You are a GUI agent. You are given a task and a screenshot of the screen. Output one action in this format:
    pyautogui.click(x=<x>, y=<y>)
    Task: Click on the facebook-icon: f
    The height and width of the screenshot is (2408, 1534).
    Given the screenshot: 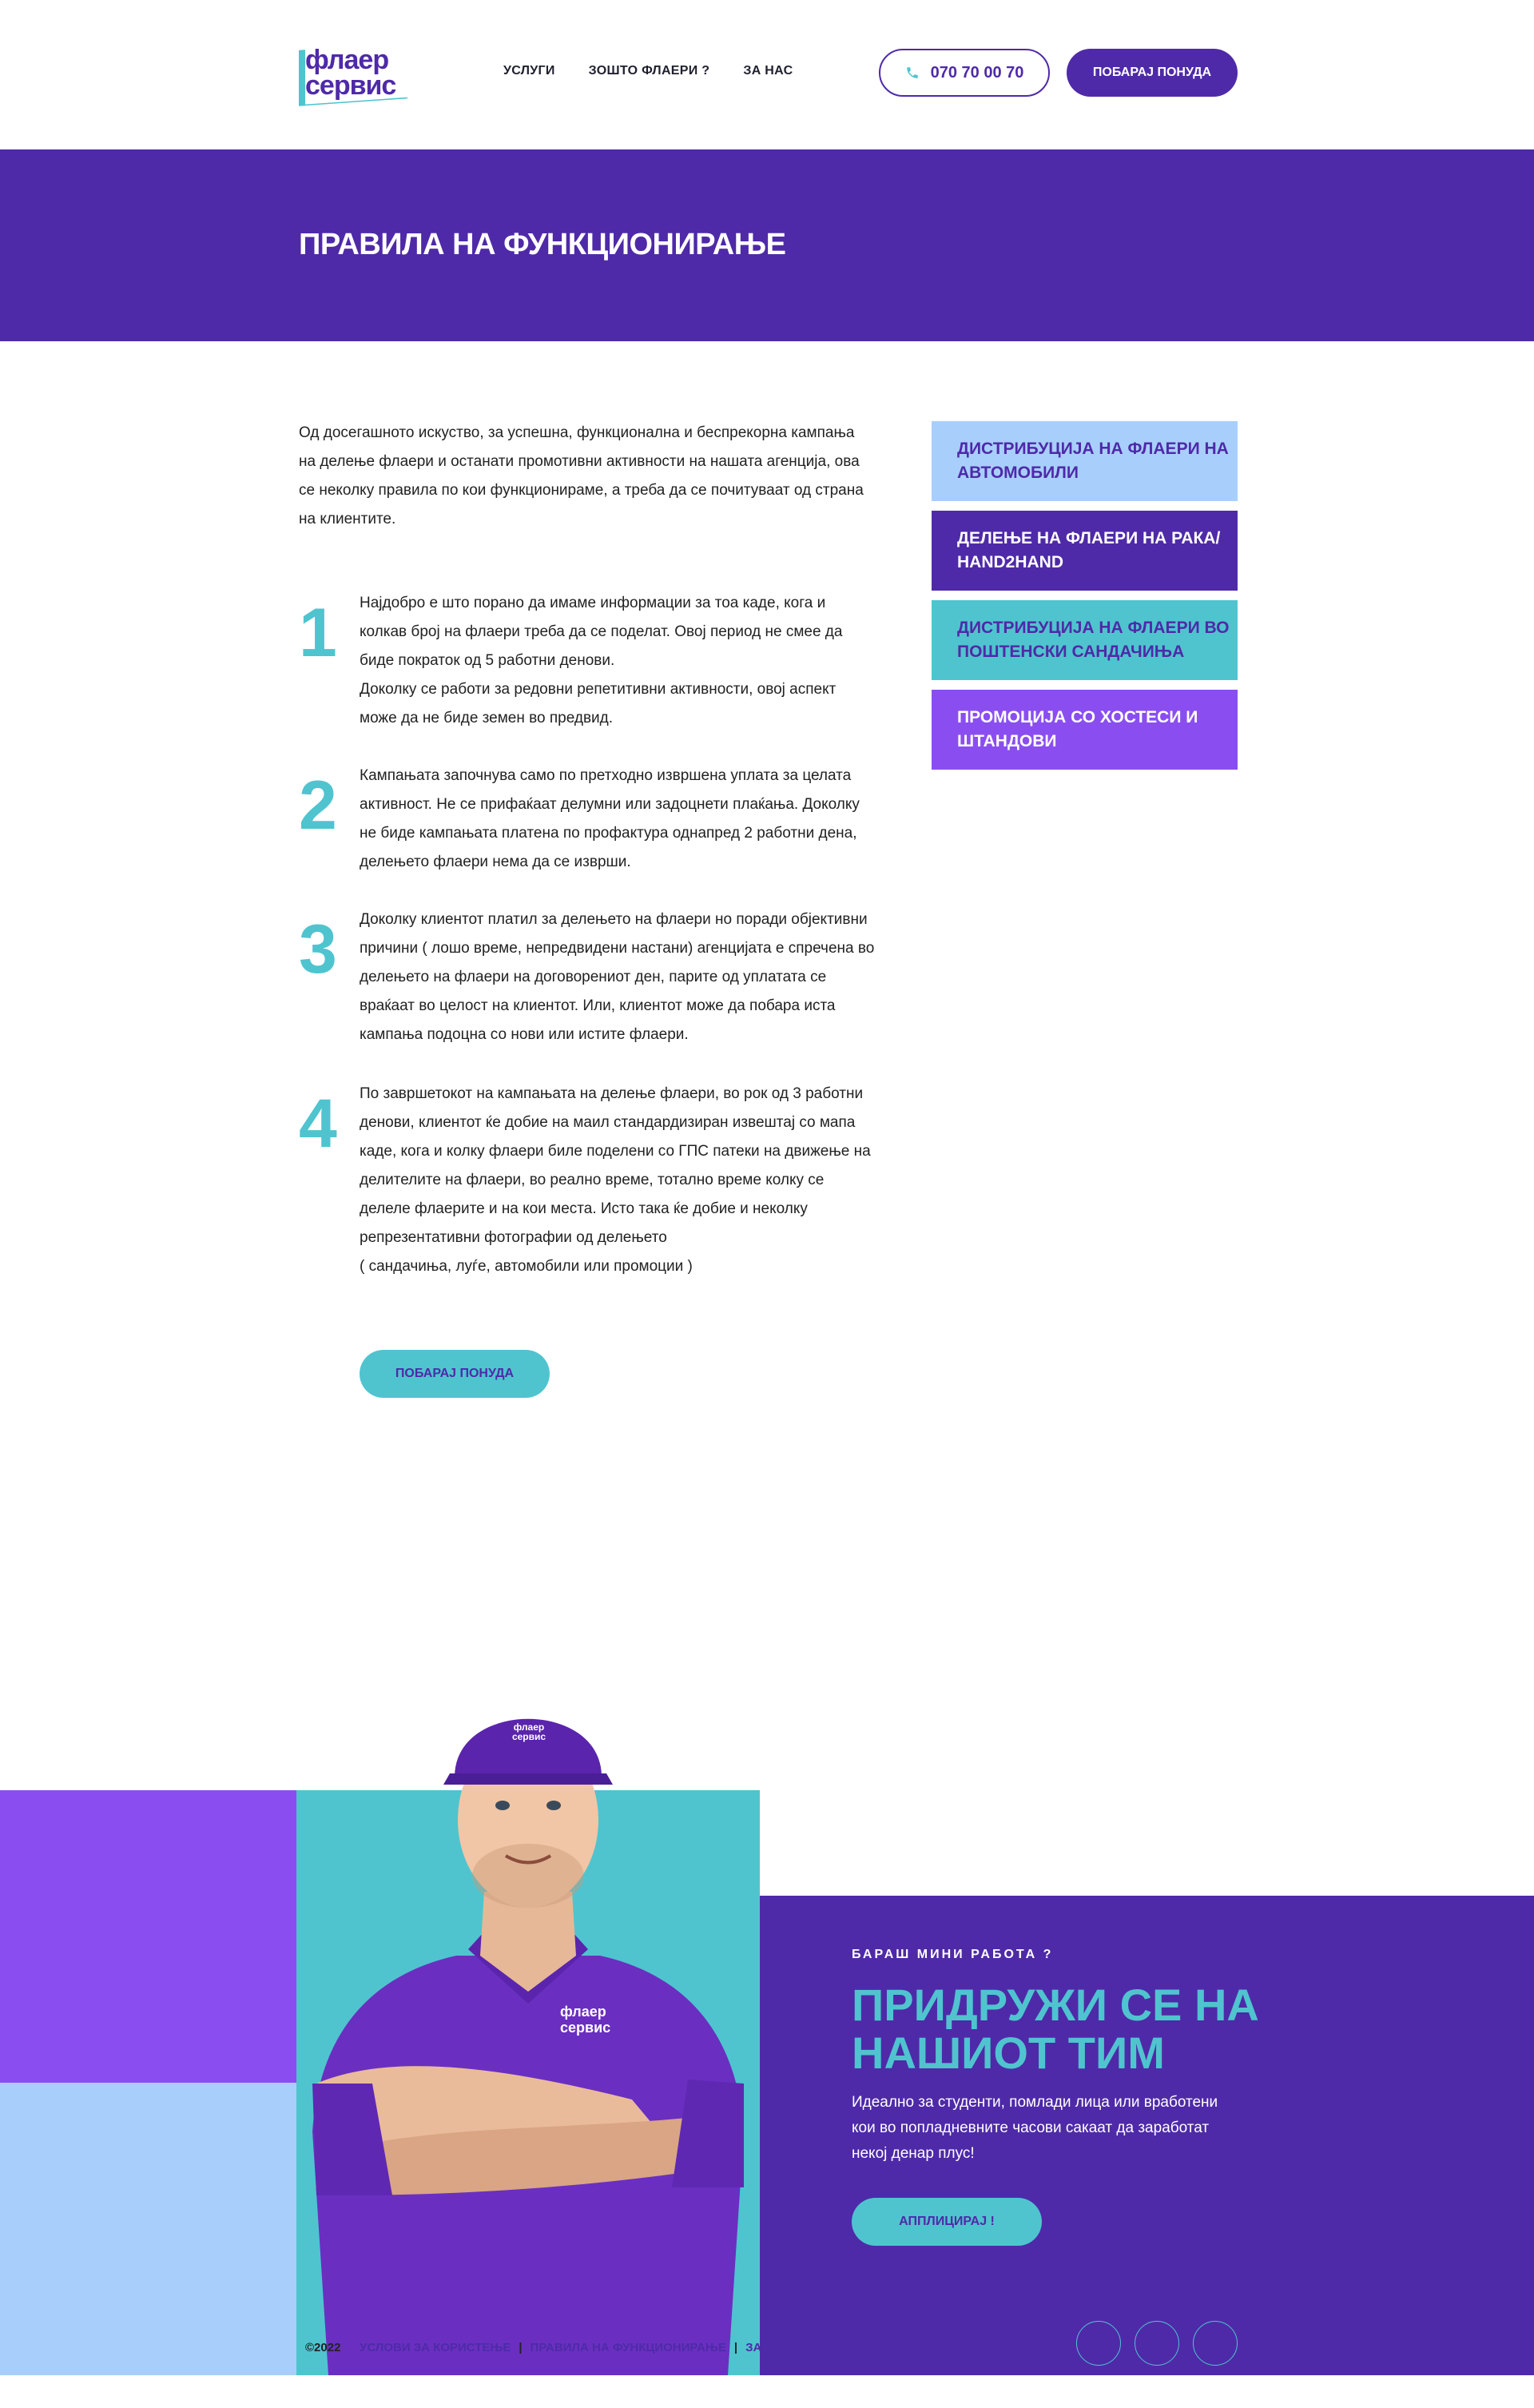 What is the action you would take?
    pyautogui.click(x=1098, y=2343)
    